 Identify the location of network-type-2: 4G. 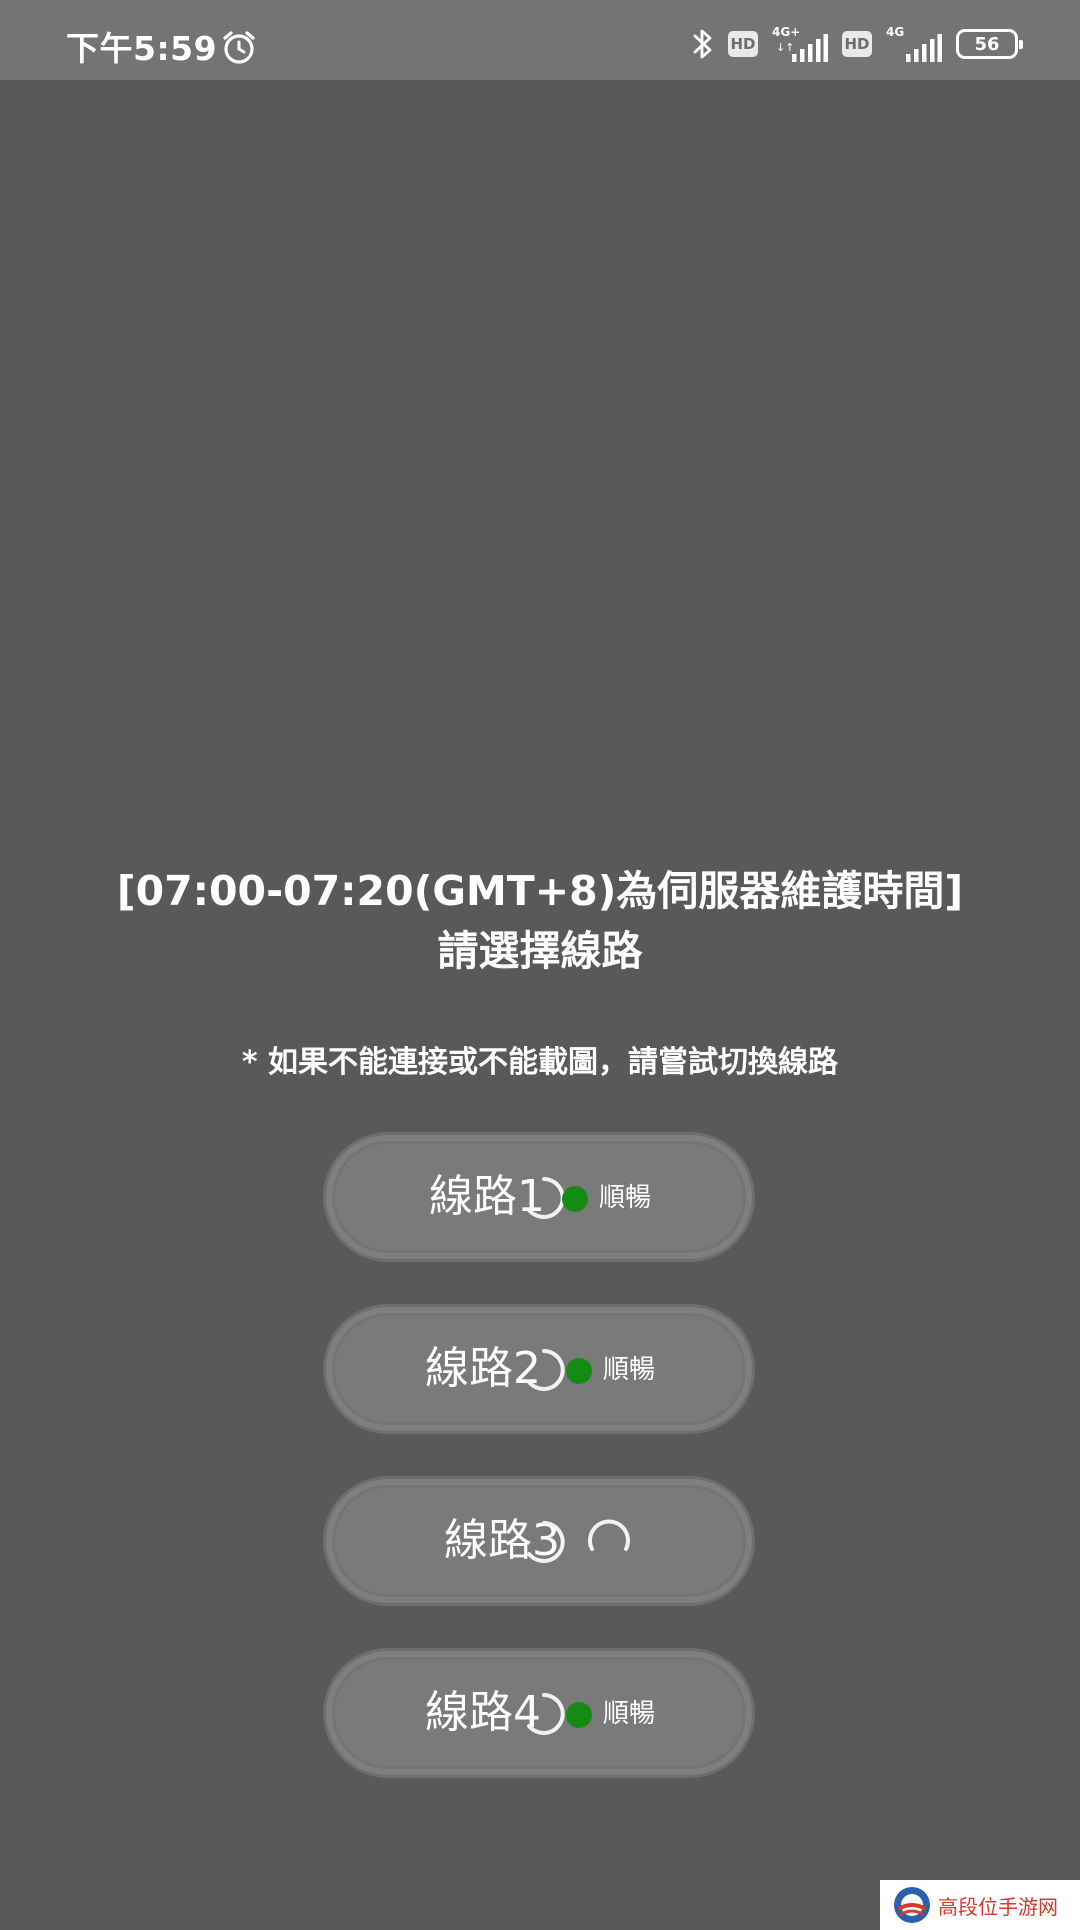
(895, 32).